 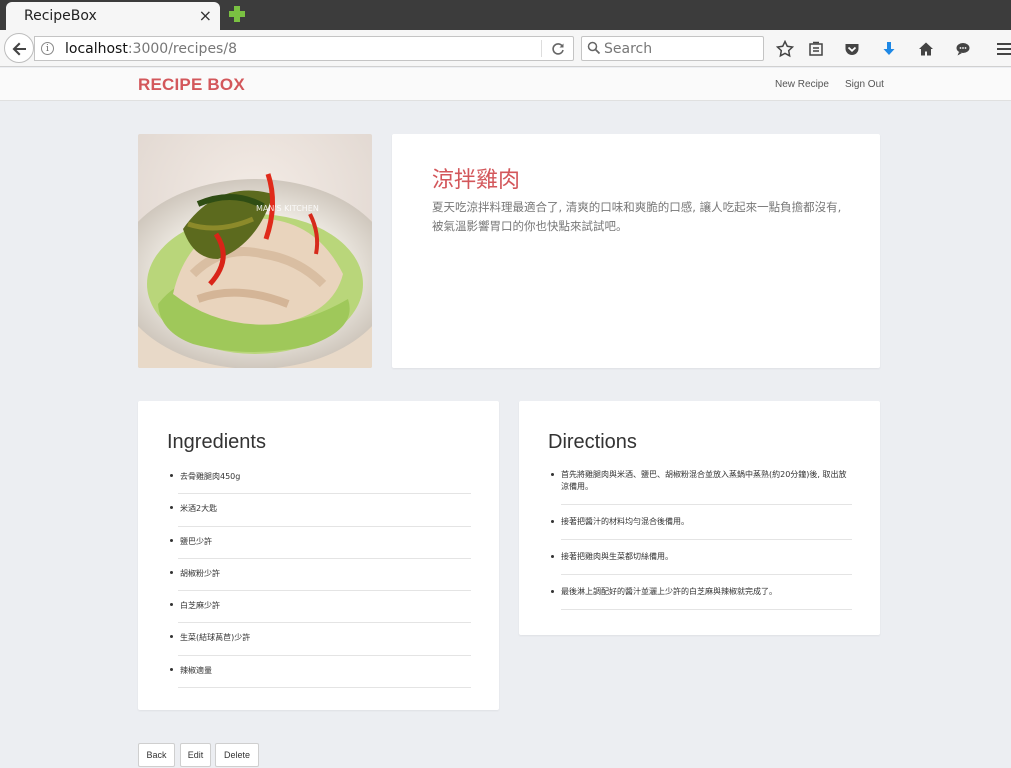 What do you see at coordinates (816, 49) in the screenshot?
I see `reader-list-icon` at bounding box center [816, 49].